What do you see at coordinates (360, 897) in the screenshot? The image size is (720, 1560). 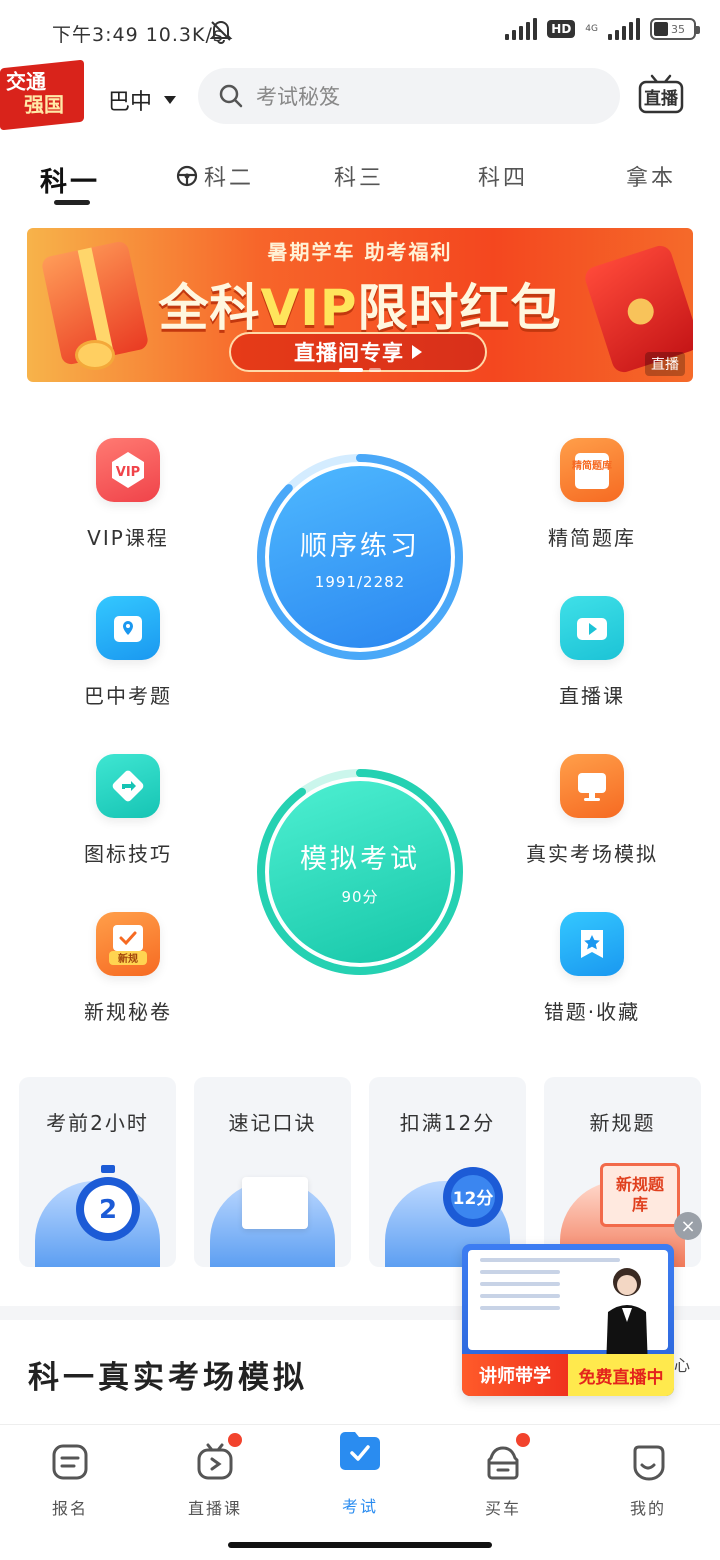 I see `exam-score: 90分` at bounding box center [360, 897].